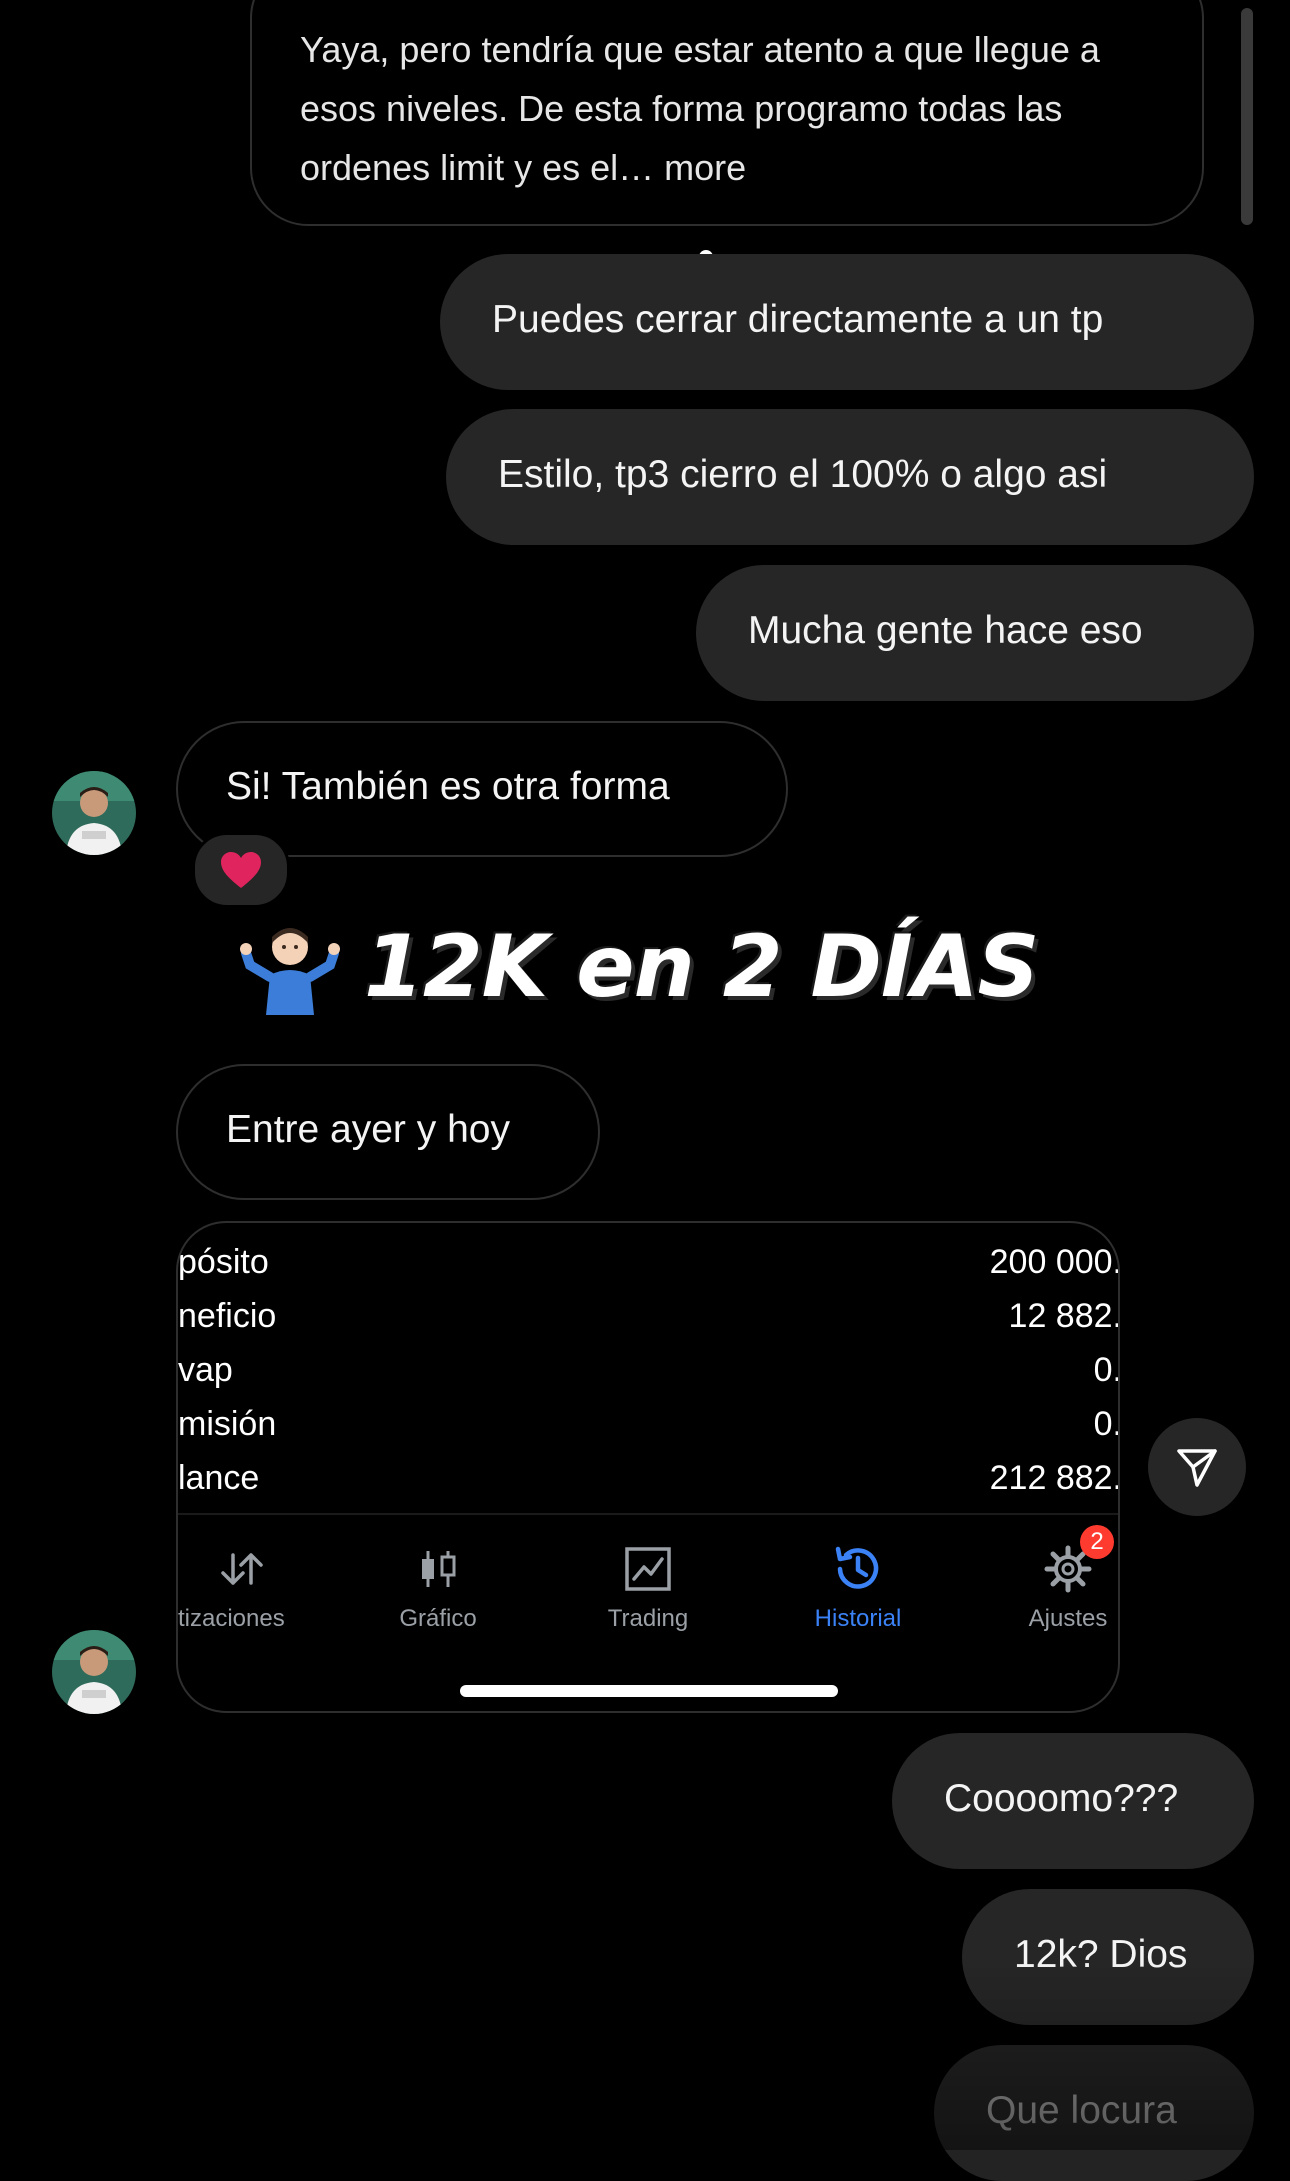 This screenshot has height=2181, width=1290. I want to click on tab-label: Ajustes, so click(1068, 1618).